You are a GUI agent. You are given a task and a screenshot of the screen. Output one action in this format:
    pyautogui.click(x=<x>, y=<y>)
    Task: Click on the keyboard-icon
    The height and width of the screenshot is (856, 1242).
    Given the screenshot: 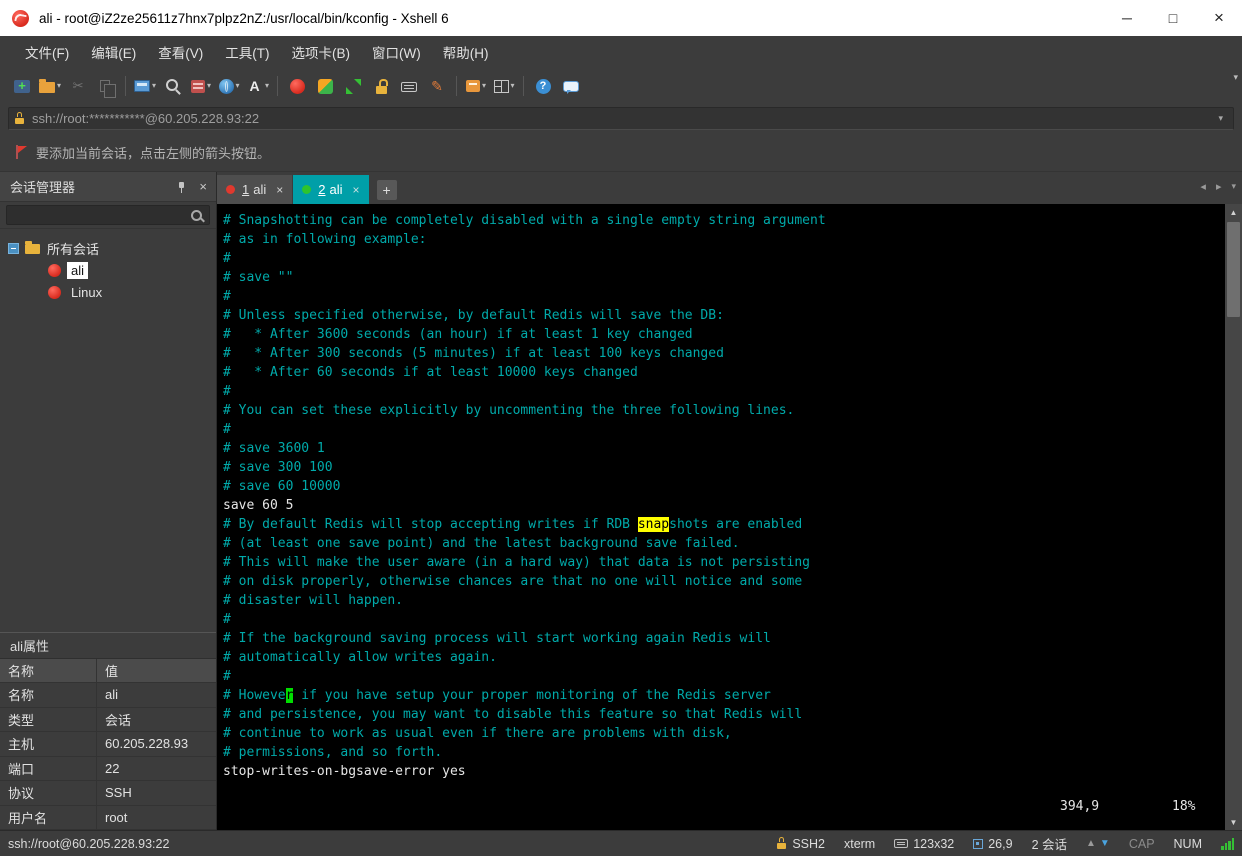 What is the action you would take?
    pyautogui.click(x=901, y=843)
    